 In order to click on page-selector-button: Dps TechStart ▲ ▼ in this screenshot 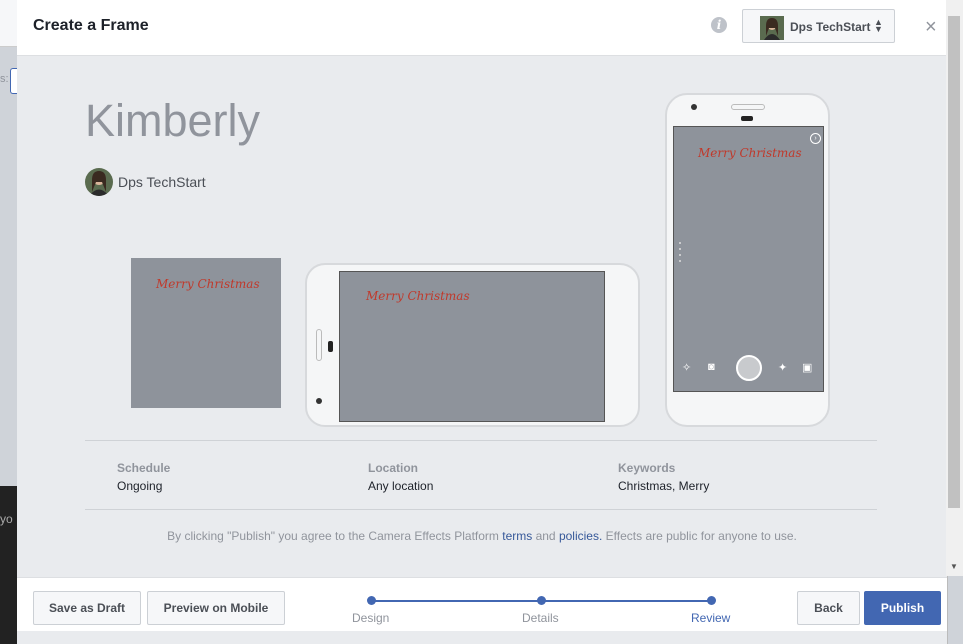, I will do `click(818, 26)`.